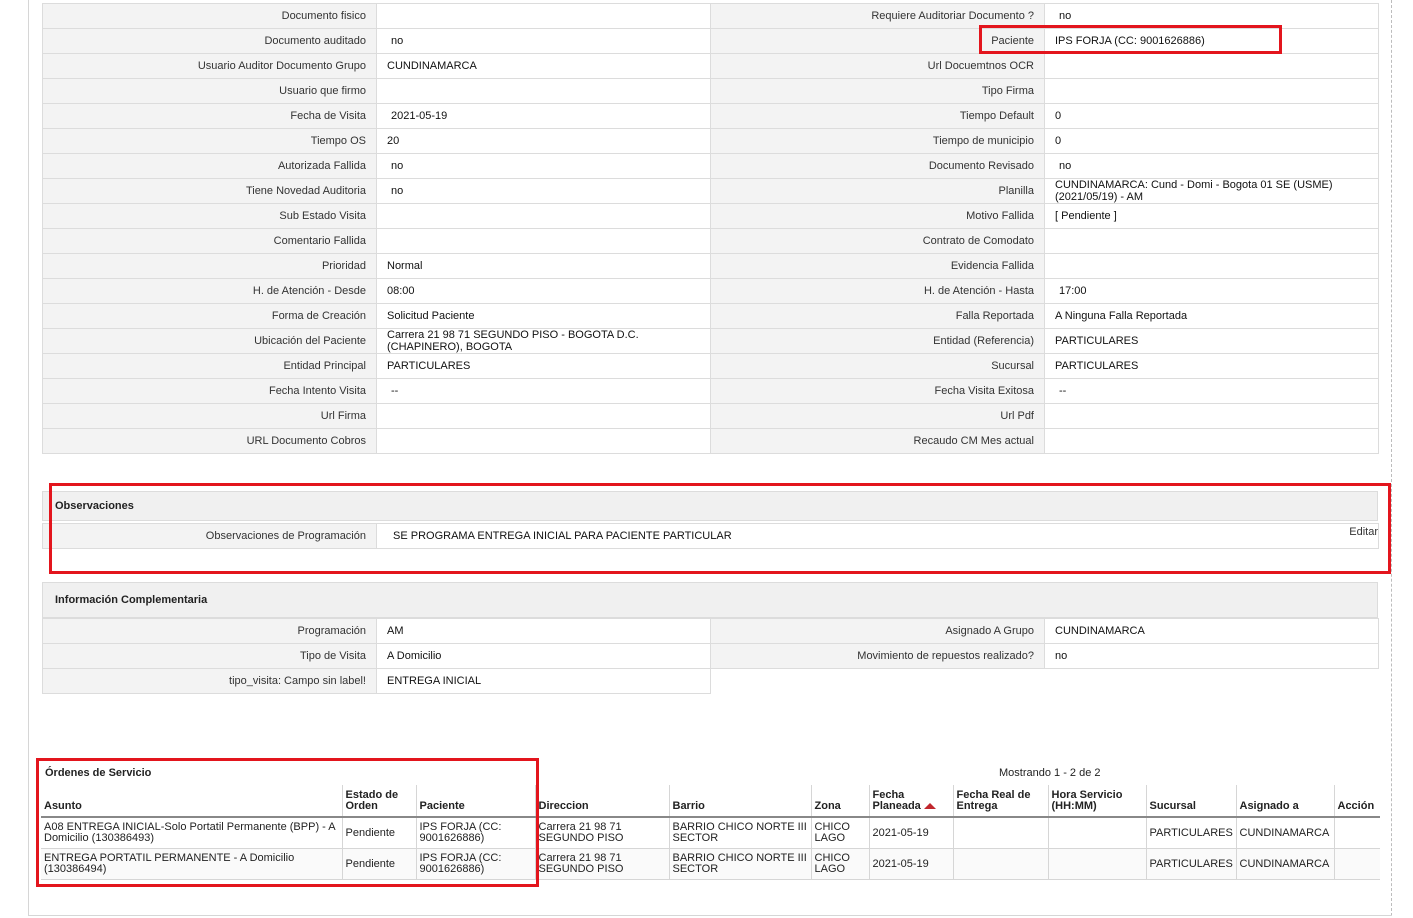  Describe the element at coordinates (877, 366) in the screenshot. I see `field-label: Sucursal` at that location.